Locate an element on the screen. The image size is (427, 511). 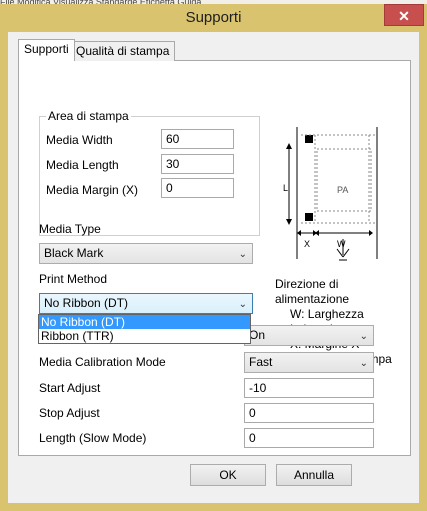
media-calibration-label: Media Calibration Mode is located at coordinates (102, 362).